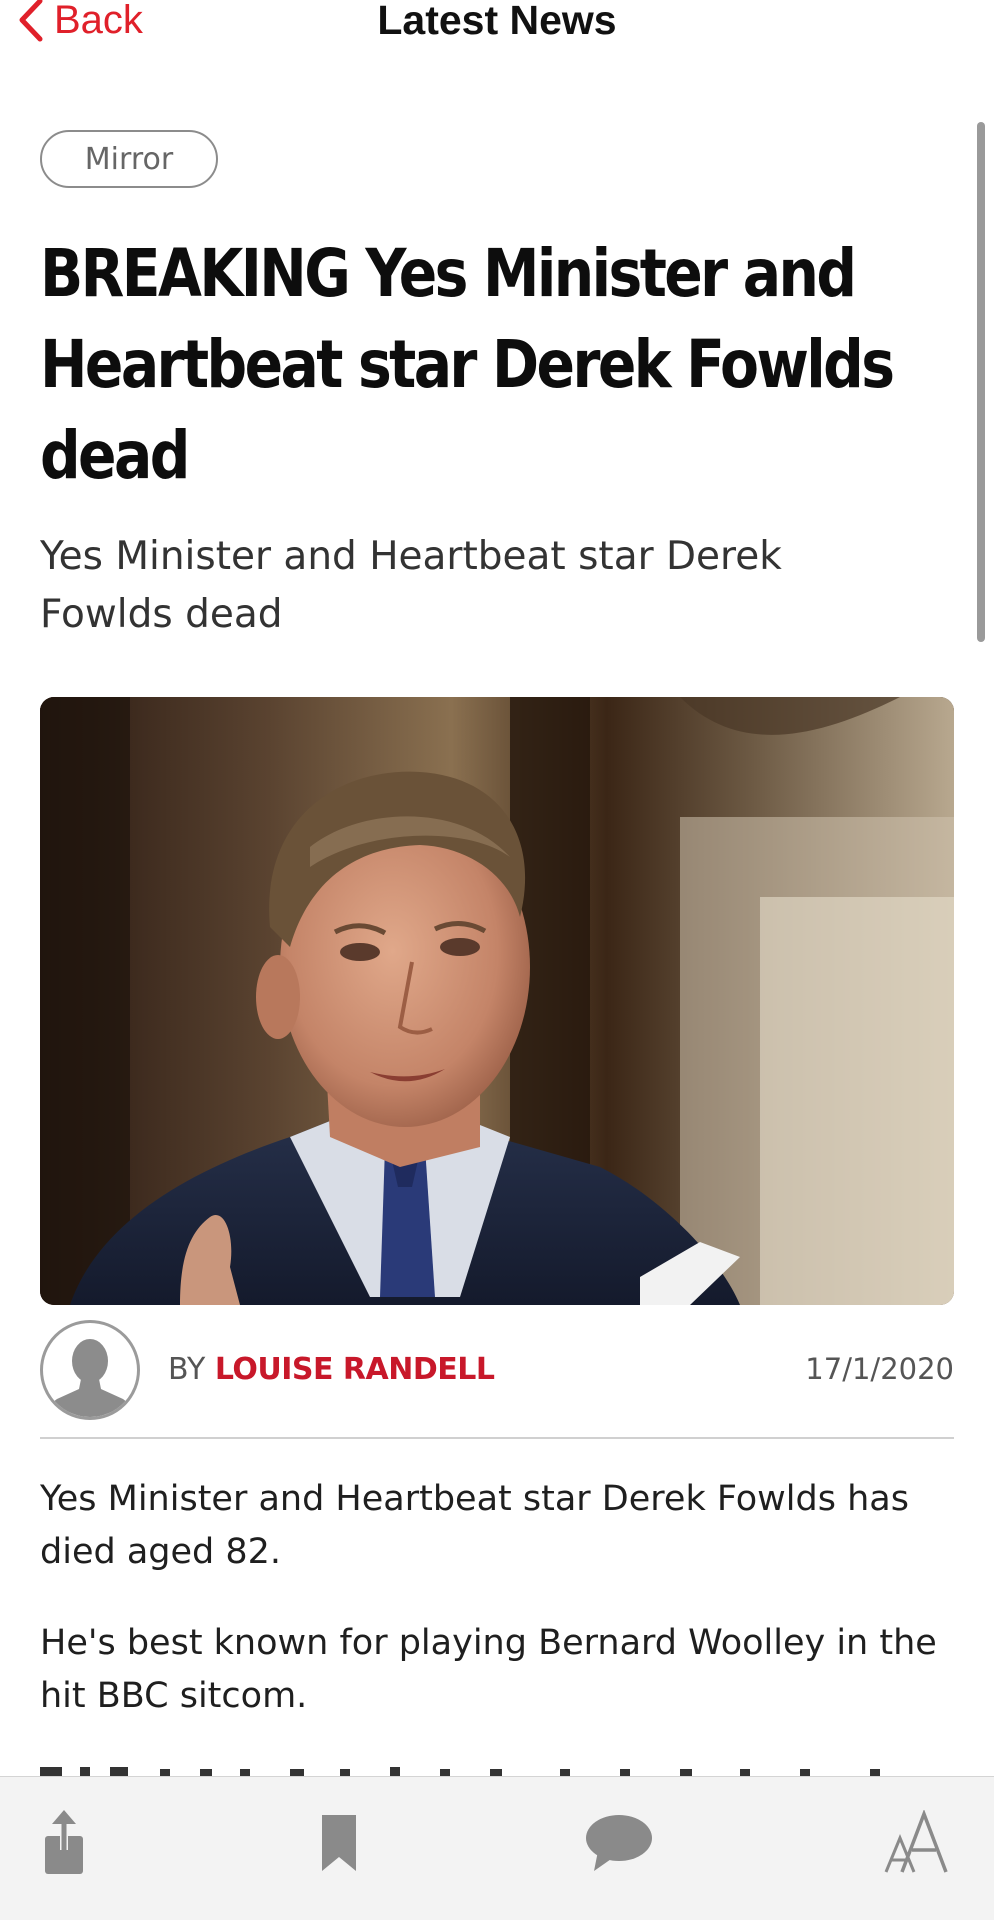 The image size is (994, 1920). What do you see at coordinates (497, 1372) in the screenshot?
I see `byline-row: BY LOUISE RANDELL 17/1/2020` at bounding box center [497, 1372].